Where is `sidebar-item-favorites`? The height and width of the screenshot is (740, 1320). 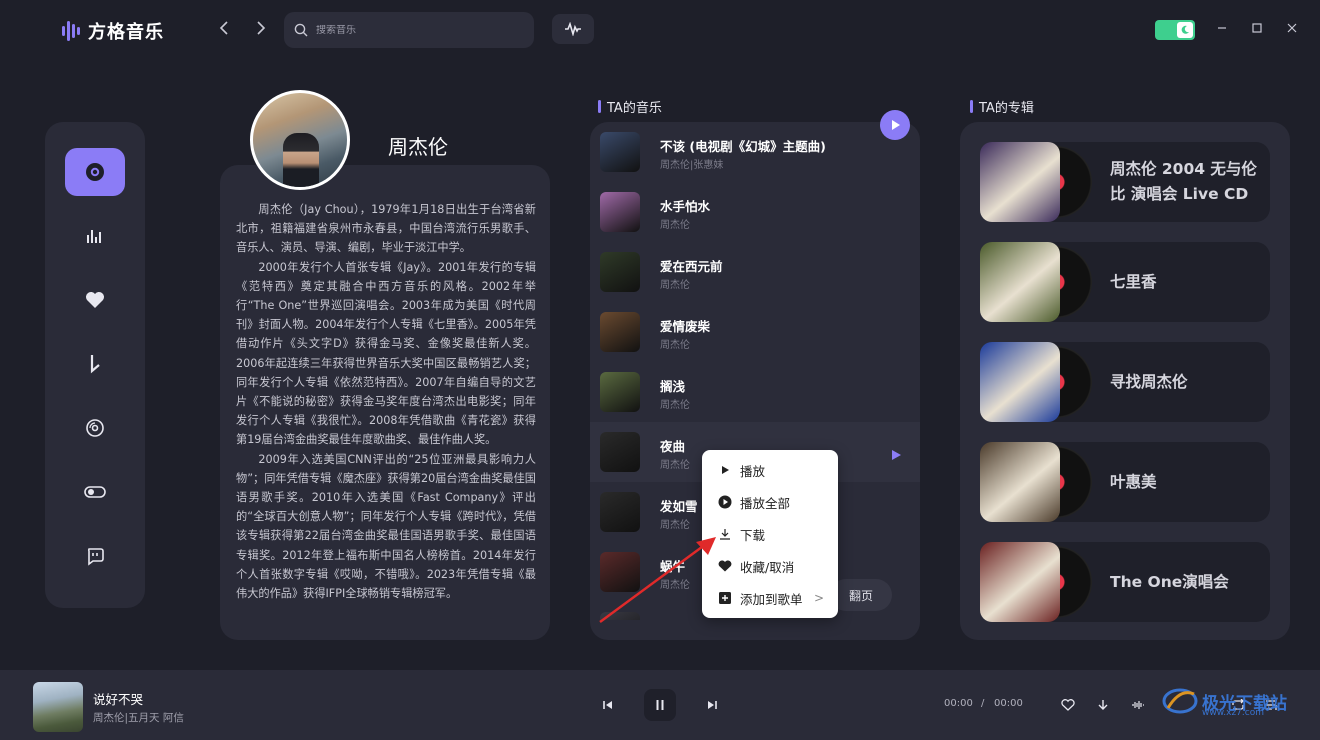 sidebar-item-favorites is located at coordinates (95, 300).